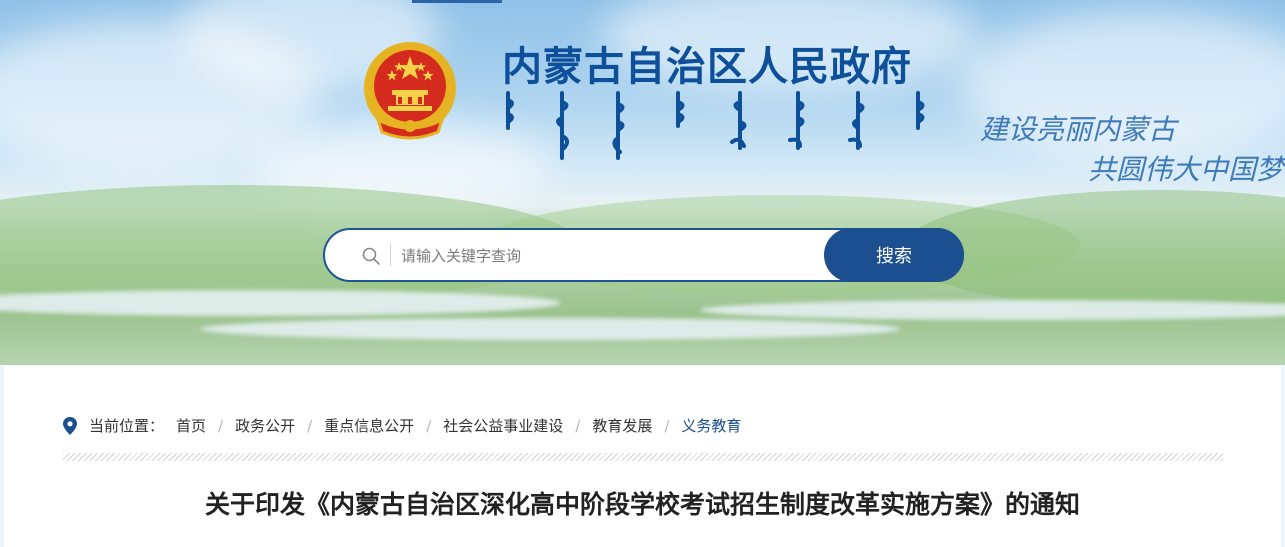 The image size is (1285, 547). What do you see at coordinates (715, 125) in the screenshot?
I see `mongolian-script-title` at bounding box center [715, 125].